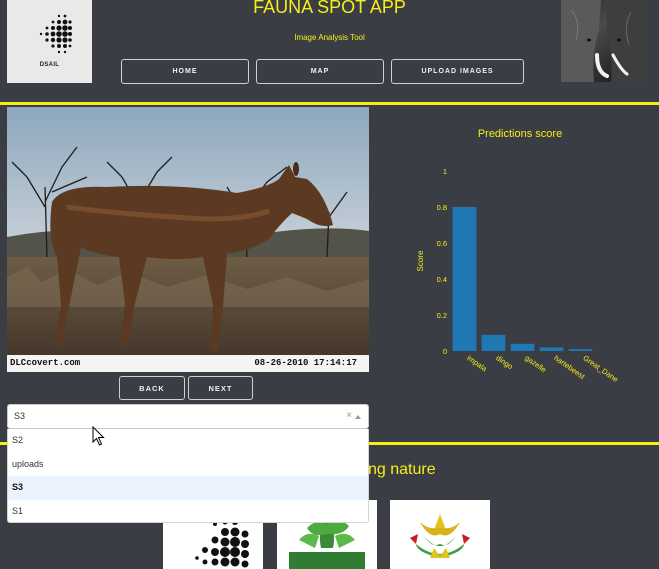 Image resolution: width=659 pixels, height=569 pixels. I want to click on next-button: NEXT, so click(220, 388).